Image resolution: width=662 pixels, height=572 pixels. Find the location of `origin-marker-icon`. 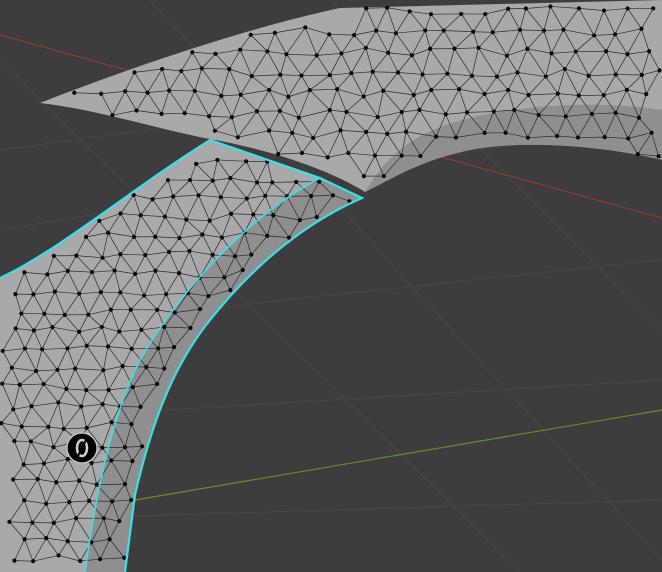

origin-marker-icon is located at coordinates (82, 448).